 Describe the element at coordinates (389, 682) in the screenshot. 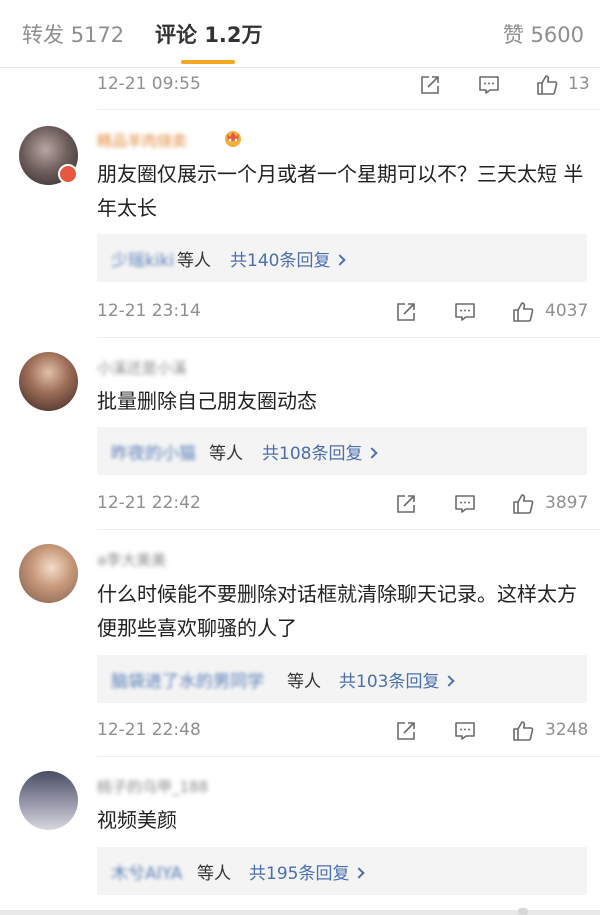

I see `reply-count-text: 共103条回复` at that location.